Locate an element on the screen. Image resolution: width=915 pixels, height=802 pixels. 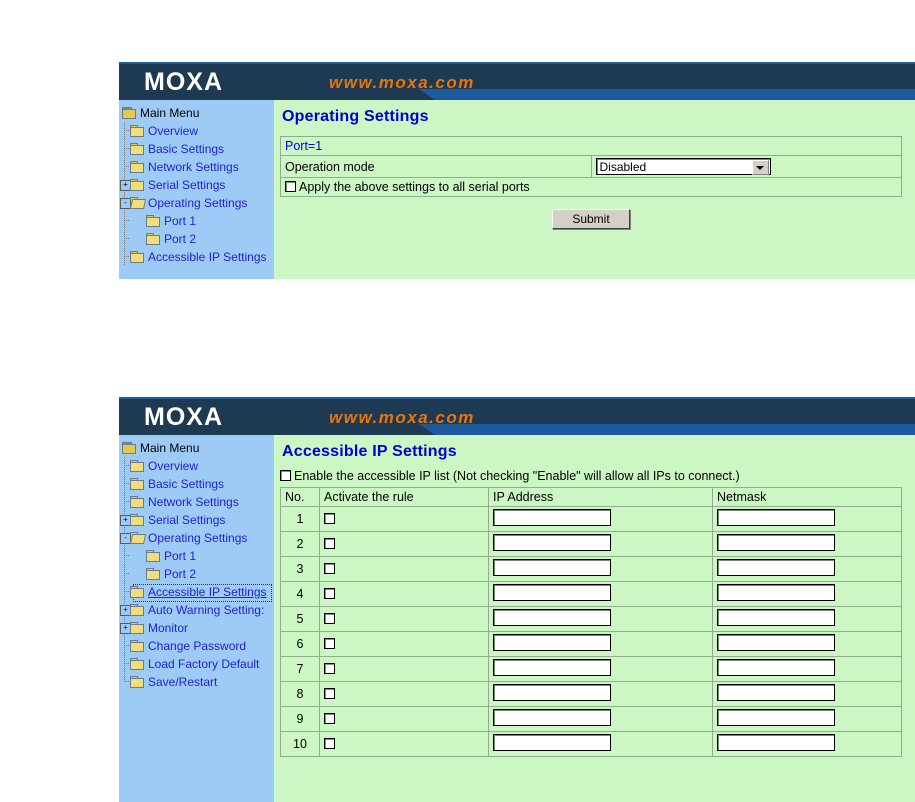
table-row: 5 is located at coordinates (591, 619).